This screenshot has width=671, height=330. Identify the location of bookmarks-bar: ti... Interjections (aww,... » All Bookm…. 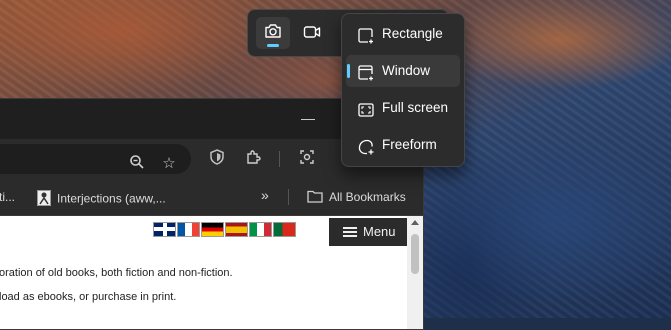
(211, 197).